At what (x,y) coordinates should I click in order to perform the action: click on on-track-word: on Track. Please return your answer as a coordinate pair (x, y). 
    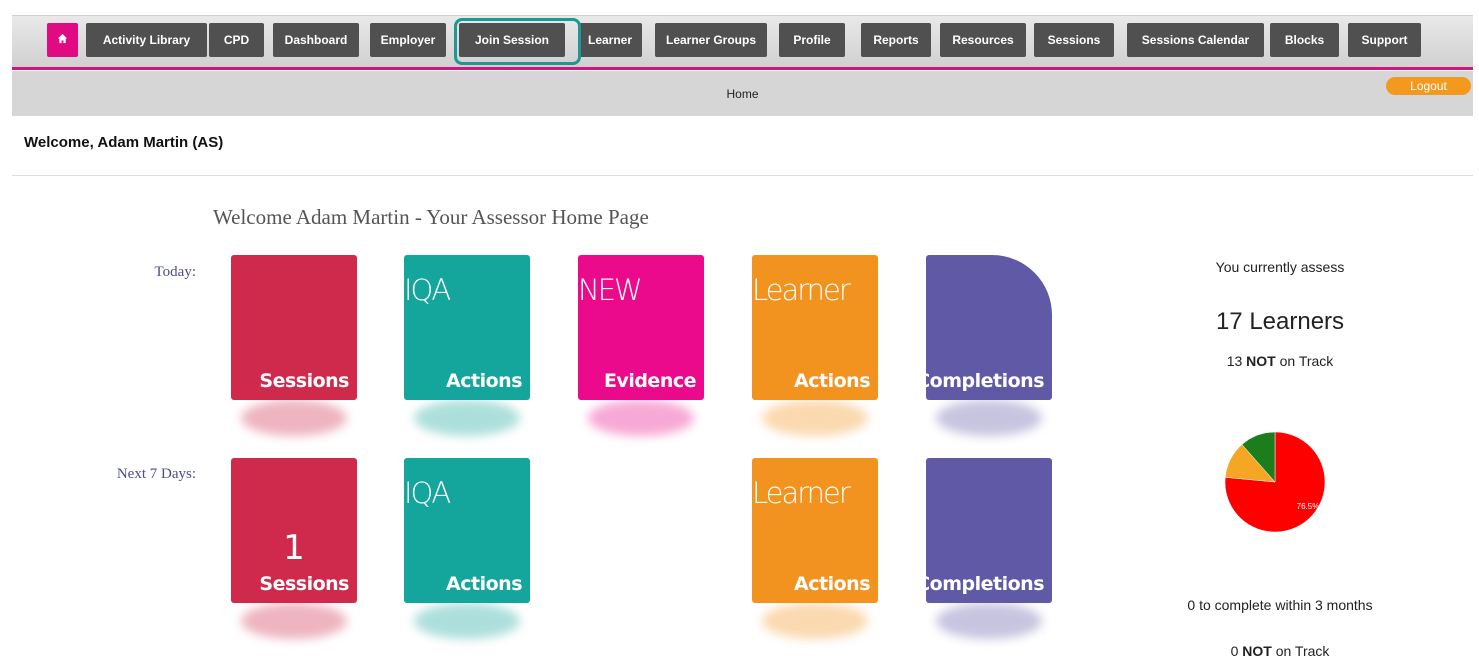
    Looking at the image, I should click on (1306, 361).